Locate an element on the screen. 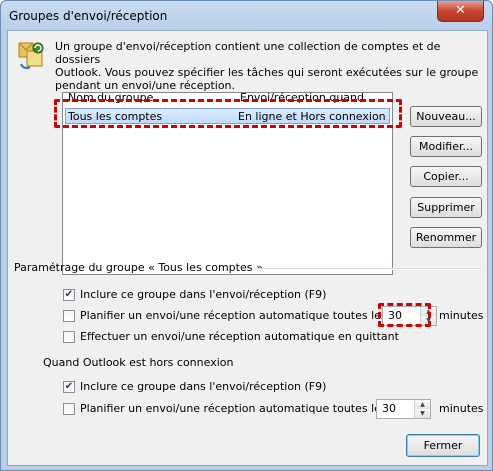 This screenshot has width=493, height=471. window-close-button: ✕ is located at coordinates (460, 11).